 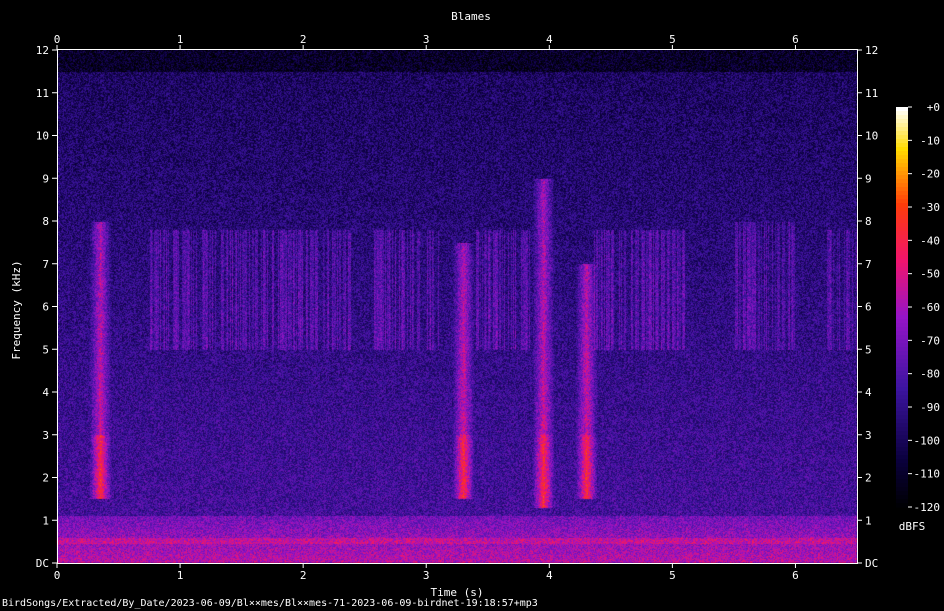 What do you see at coordinates (303, 575) in the screenshot?
I see `x-tick-label: 2` at bounding box center [303, 575].